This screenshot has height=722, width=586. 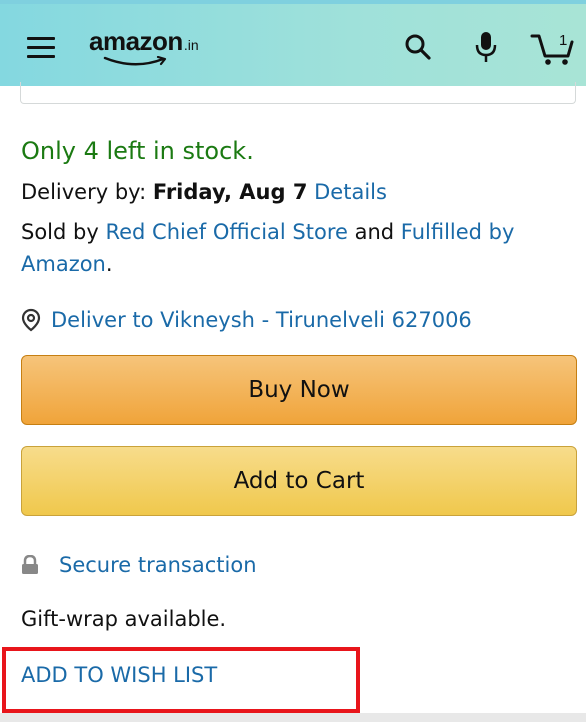 What do you see at coordinates (63, 264) in the screenshot?
I see `fulfilled-amazon-link: Amazon` at bounding box center [63, 264].